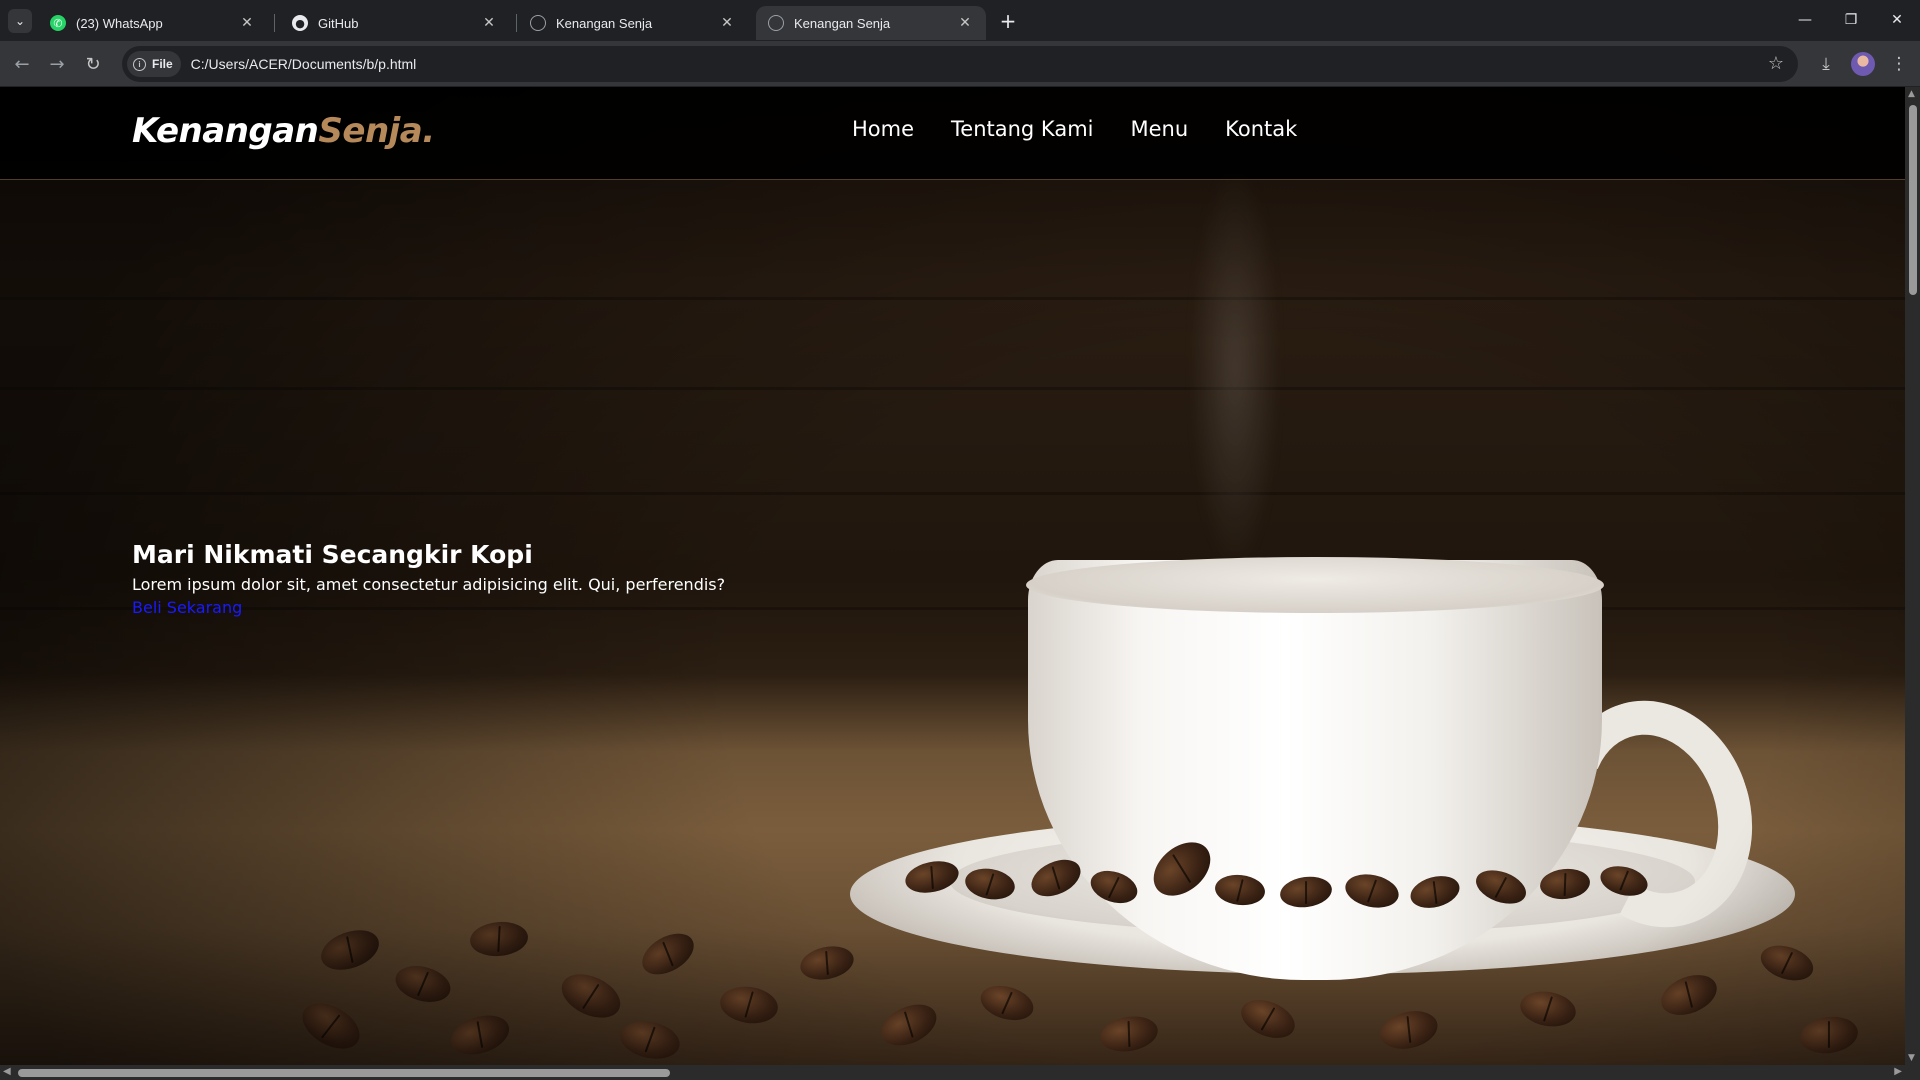  What do you see at coordinates (1899, 64) in the screenshot?
I see `more-menu-icon: ⋮` at bounding box center [1899, 64].